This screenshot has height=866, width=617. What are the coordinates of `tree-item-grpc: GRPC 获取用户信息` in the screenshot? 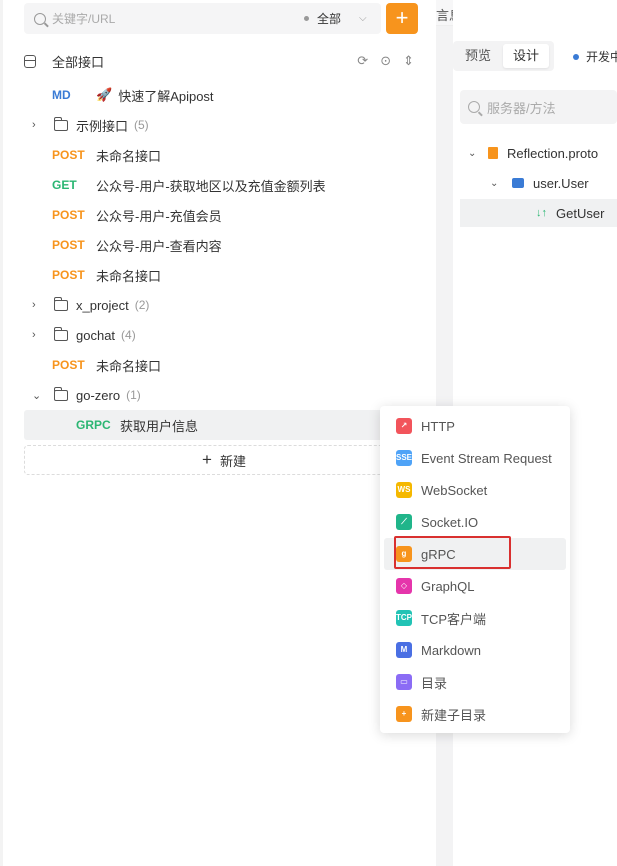 It's located at (229, 425).